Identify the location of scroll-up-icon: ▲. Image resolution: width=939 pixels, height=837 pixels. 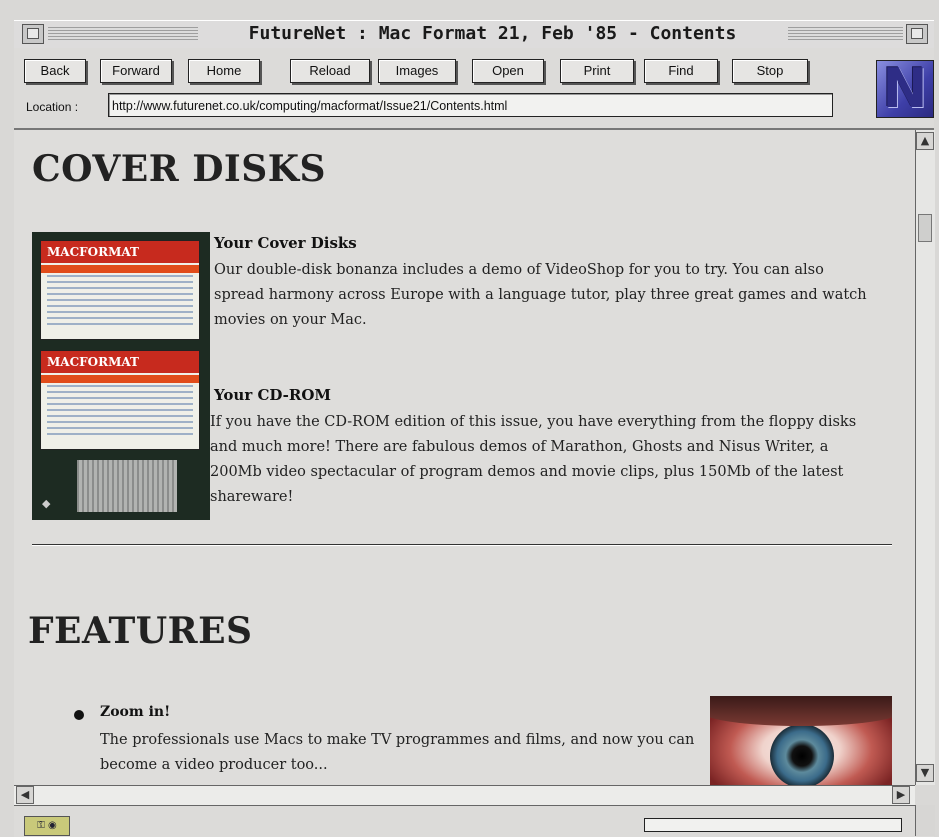
(925, 141).